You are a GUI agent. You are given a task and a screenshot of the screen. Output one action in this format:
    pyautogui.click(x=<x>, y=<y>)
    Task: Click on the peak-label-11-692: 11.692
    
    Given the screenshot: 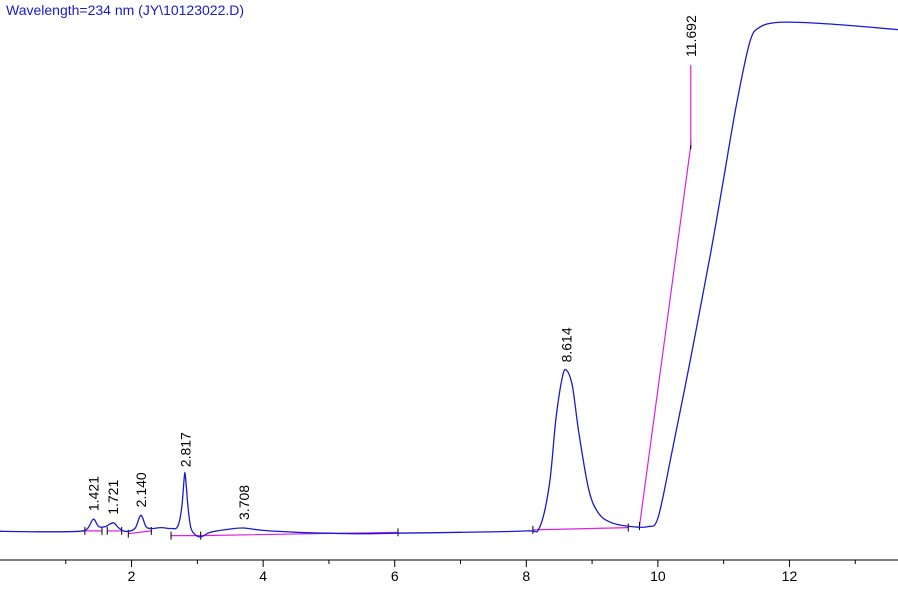 What is the action you would take?
    pyautogui.click(x=691, y=36)
    